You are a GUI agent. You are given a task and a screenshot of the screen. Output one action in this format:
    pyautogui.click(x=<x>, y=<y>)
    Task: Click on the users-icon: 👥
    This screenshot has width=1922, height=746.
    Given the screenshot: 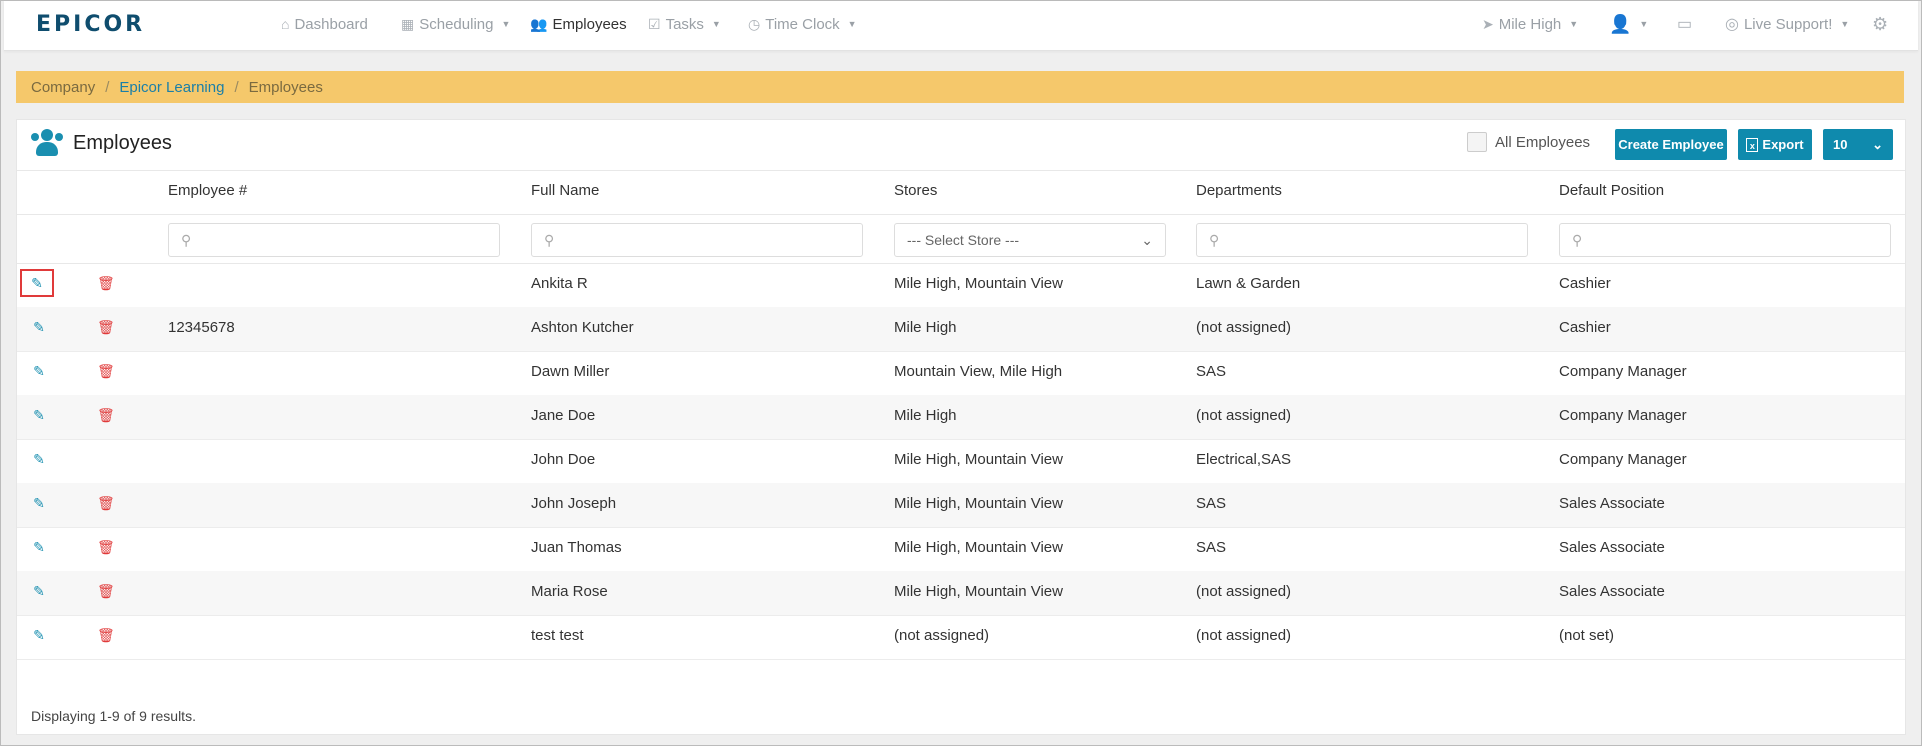 What is the action you would take?
    pyautogui.click(x=539, y=23)
    